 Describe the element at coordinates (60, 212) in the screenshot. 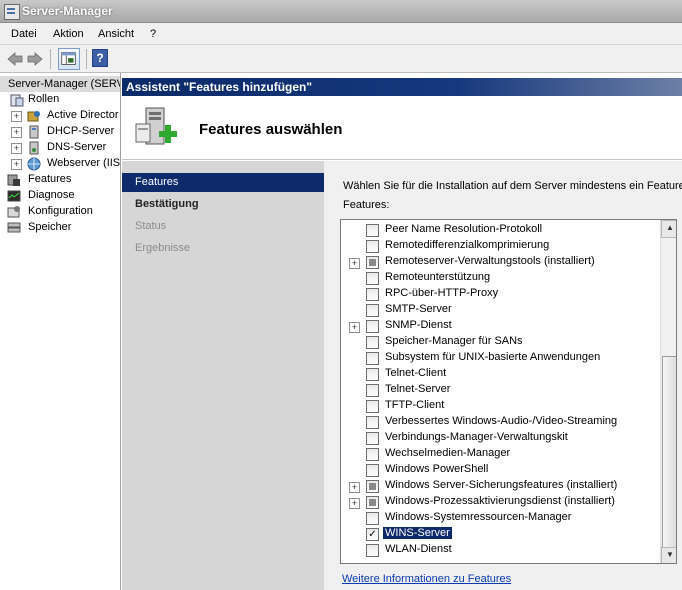

I see `tree-item-konfiguration: Konfiguration` at that location.